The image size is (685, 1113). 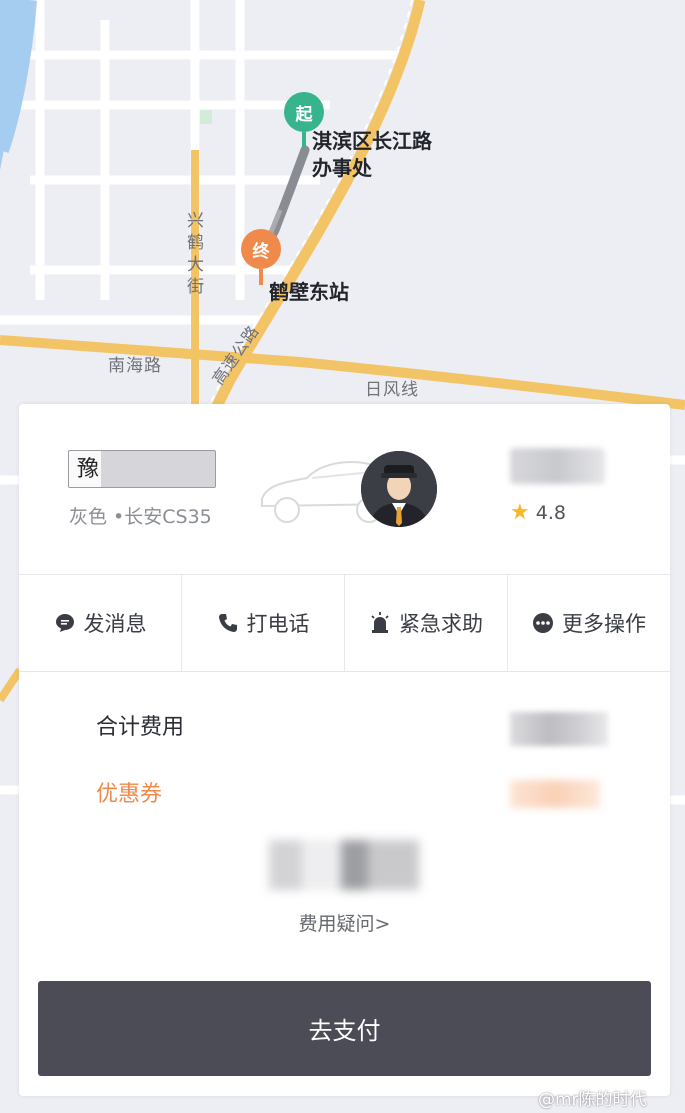 What do you see at coordinates (140, 517) in the screenshot?
I see `car-description: 灰色 •长安CS35` at bounding box center [140, 517].